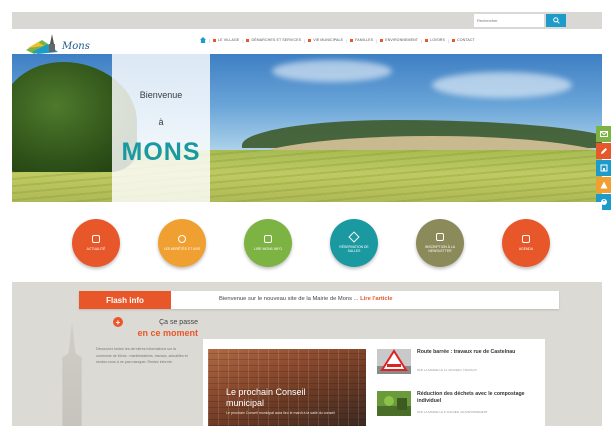 This screenshot has width=611, height=426. Describe the element at coordinates (226, 40) in the screenshot. I see `nav-item-village: LE VILLAGE` at that location.